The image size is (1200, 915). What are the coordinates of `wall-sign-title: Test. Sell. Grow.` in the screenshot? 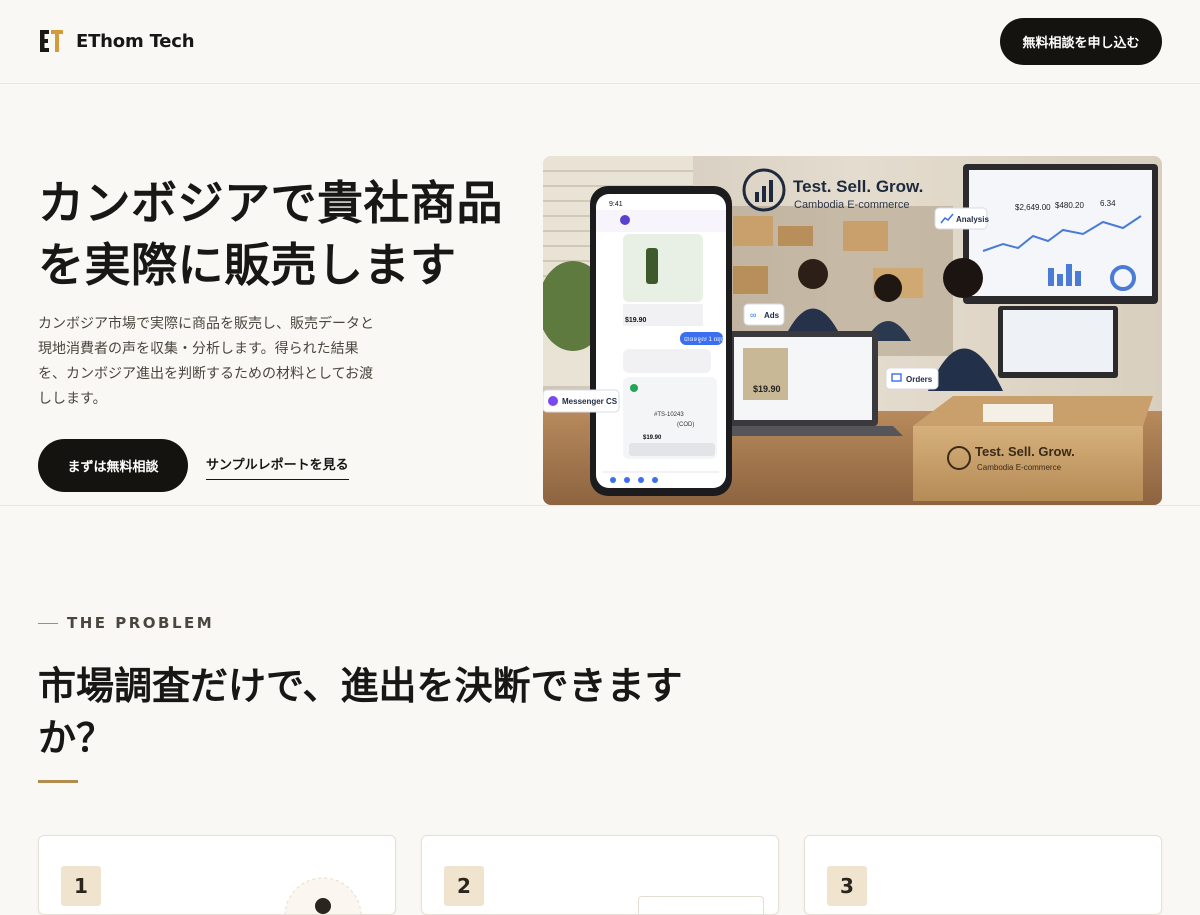 It's located at (858, 186).